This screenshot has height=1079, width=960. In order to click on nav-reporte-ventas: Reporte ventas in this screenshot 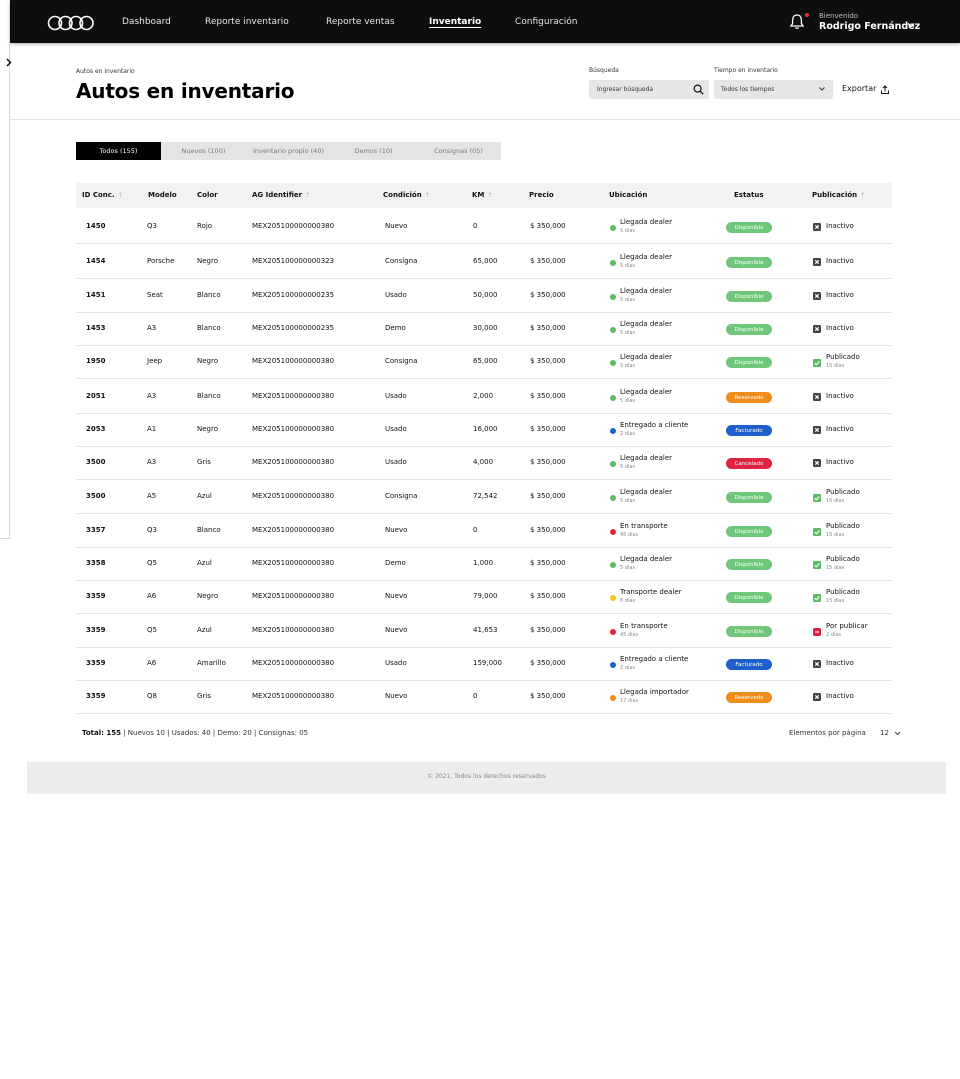, I will do `click(360, 22)`.